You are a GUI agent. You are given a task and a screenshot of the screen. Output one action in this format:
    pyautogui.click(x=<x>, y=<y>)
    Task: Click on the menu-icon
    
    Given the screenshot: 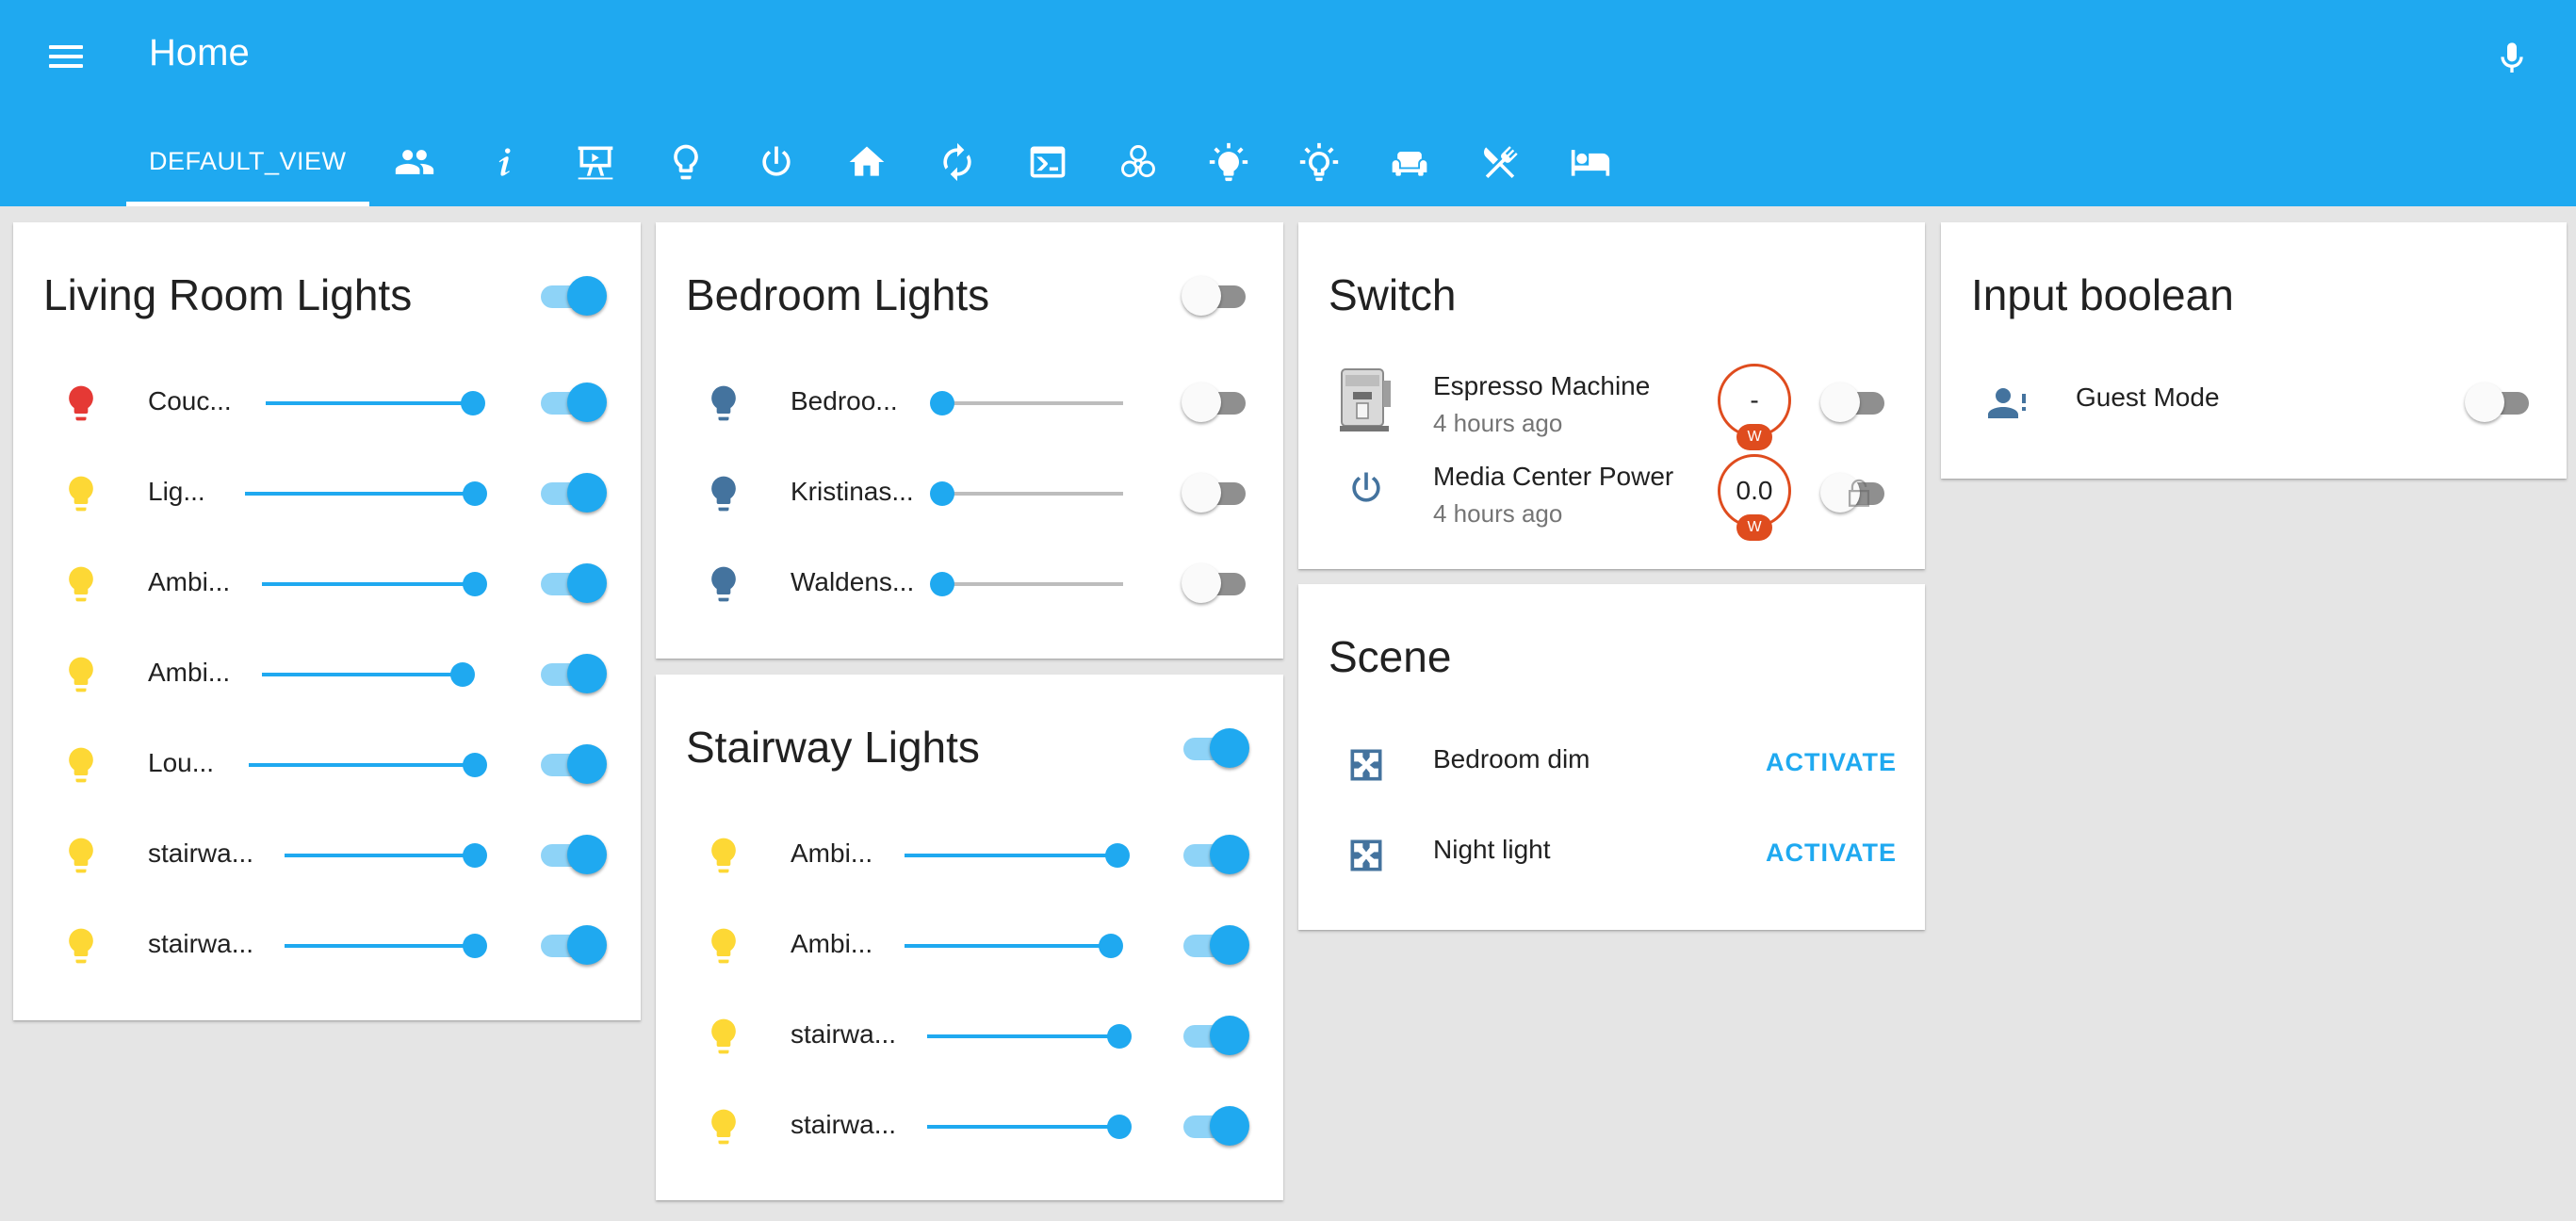 What is the action you would take?
    pyautogui.click(x=66, y=56)
    